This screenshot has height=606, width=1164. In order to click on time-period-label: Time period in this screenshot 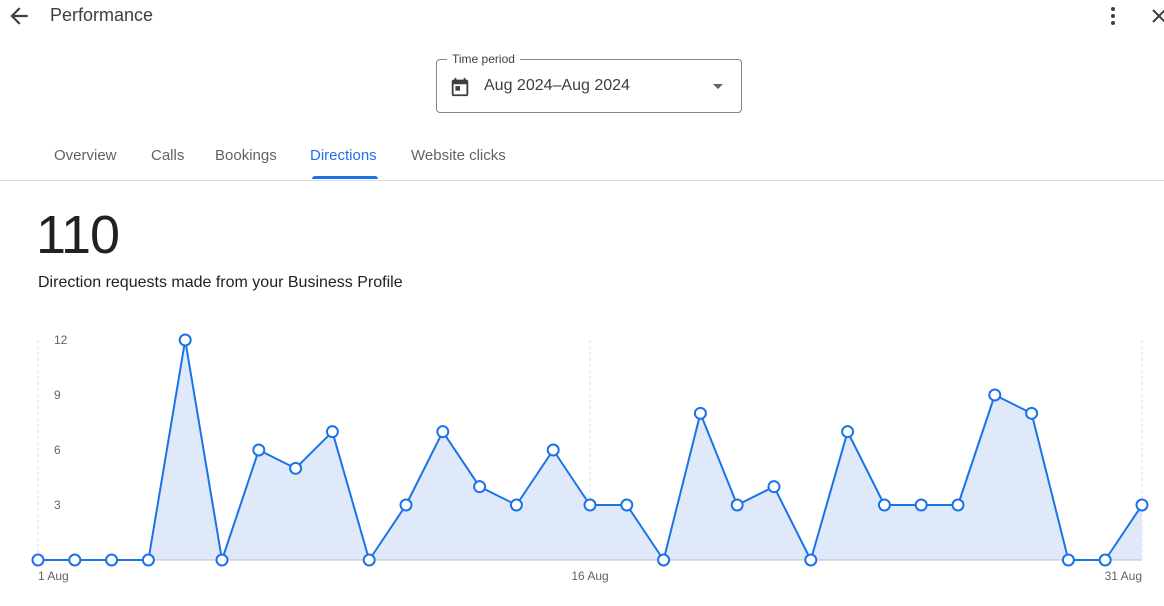, I will do `click(483, 59)`.